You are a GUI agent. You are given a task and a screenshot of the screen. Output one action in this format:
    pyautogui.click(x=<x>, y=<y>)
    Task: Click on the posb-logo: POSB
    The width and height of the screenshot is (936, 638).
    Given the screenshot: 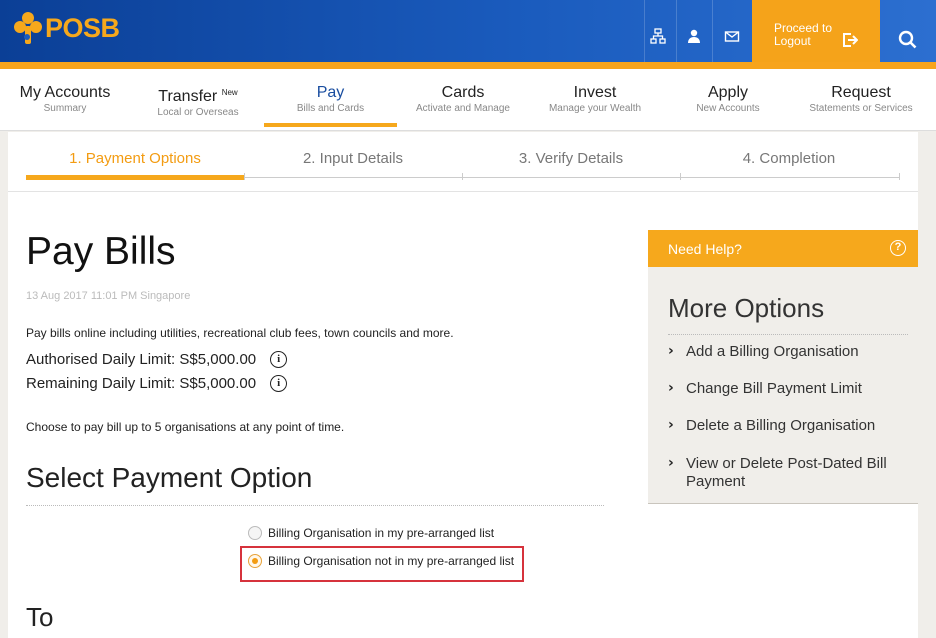 What is the action you would take?
    pyautogui.click(x=67, y=28)
    